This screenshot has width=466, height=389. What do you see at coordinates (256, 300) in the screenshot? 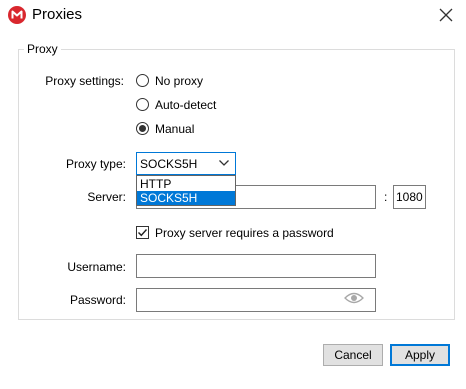
I see `password-input` at bounding box center [256, 300].